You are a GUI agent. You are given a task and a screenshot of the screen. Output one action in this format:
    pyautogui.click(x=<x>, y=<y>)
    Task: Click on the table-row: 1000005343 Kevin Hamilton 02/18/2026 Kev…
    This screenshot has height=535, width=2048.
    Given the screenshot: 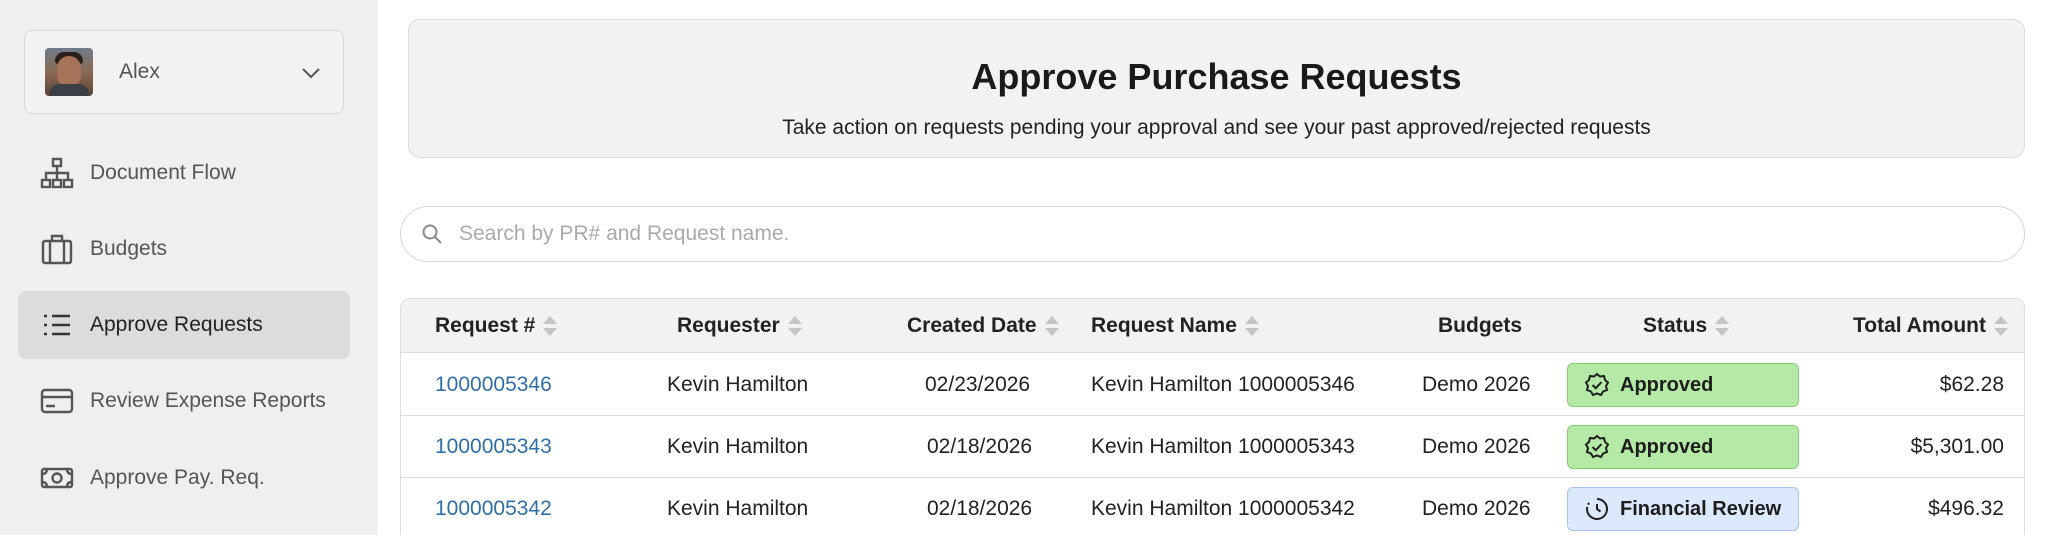 What is the action you would take?
    pyautogui.click(x=1212, y=447)
    